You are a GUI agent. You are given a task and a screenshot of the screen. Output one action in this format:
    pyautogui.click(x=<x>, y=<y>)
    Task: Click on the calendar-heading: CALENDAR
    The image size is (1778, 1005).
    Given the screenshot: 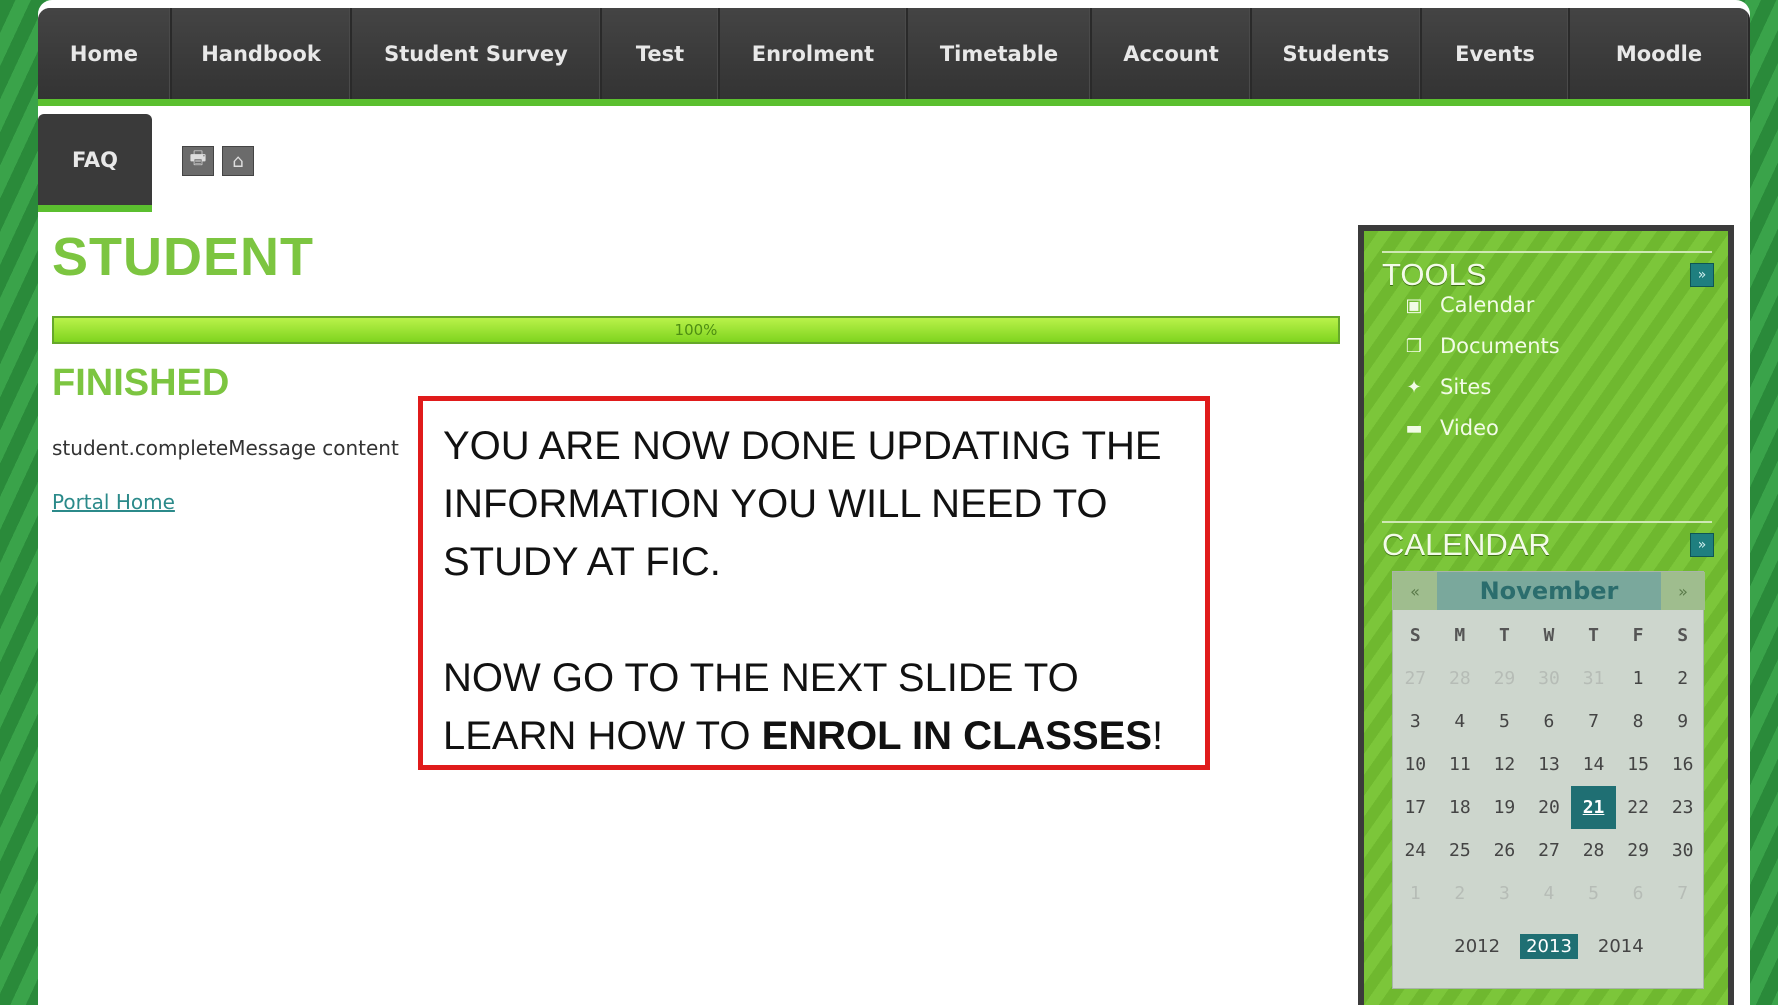 What is the action you would take?
    pyautogui.click(x=1466, y=544)
    